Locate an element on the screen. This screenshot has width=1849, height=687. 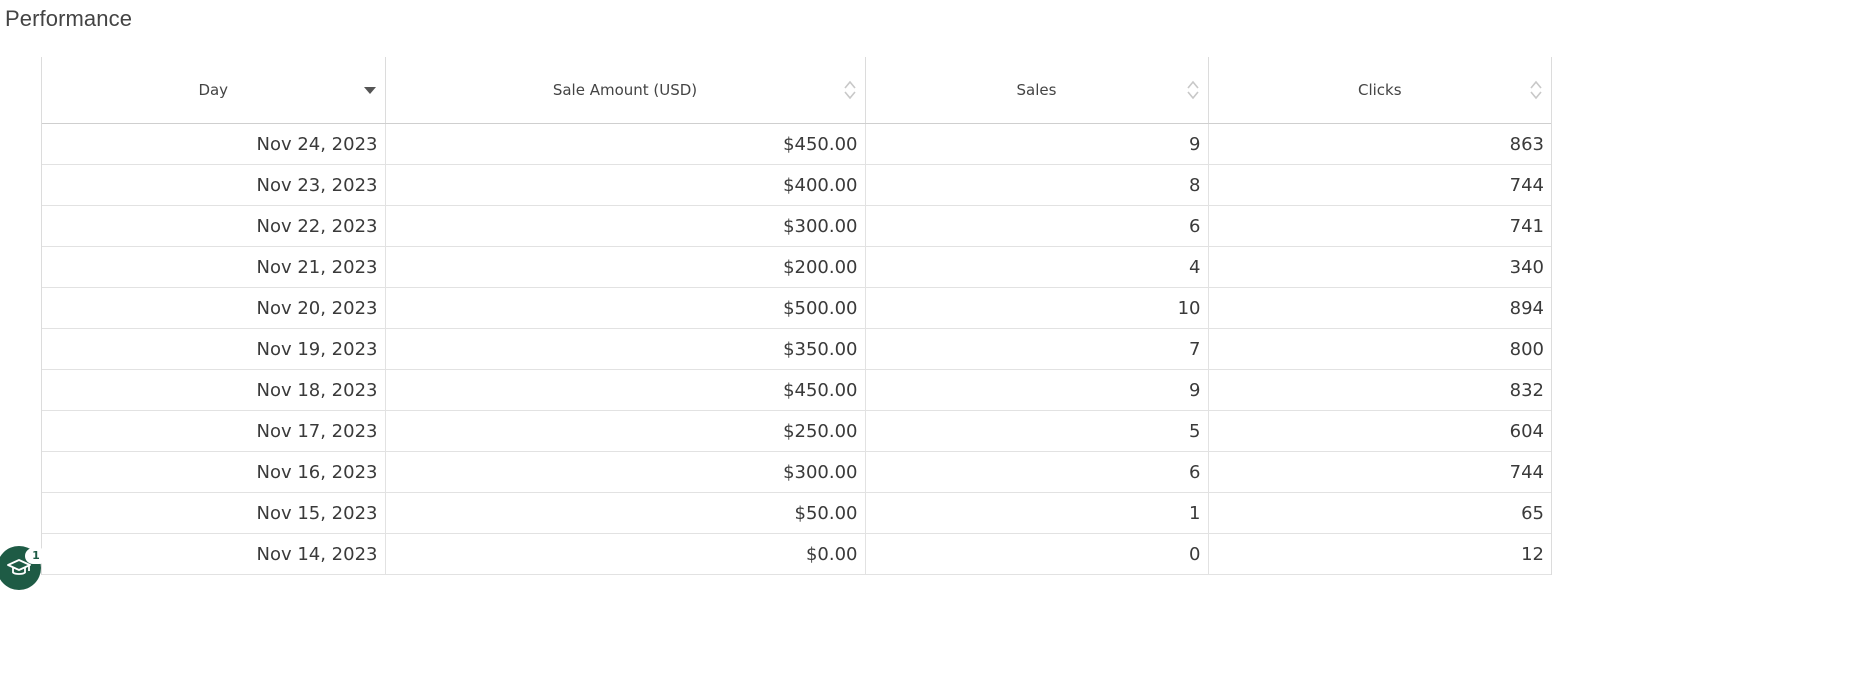
cell-clicks: 12 is located at coordinates (1379, 554).